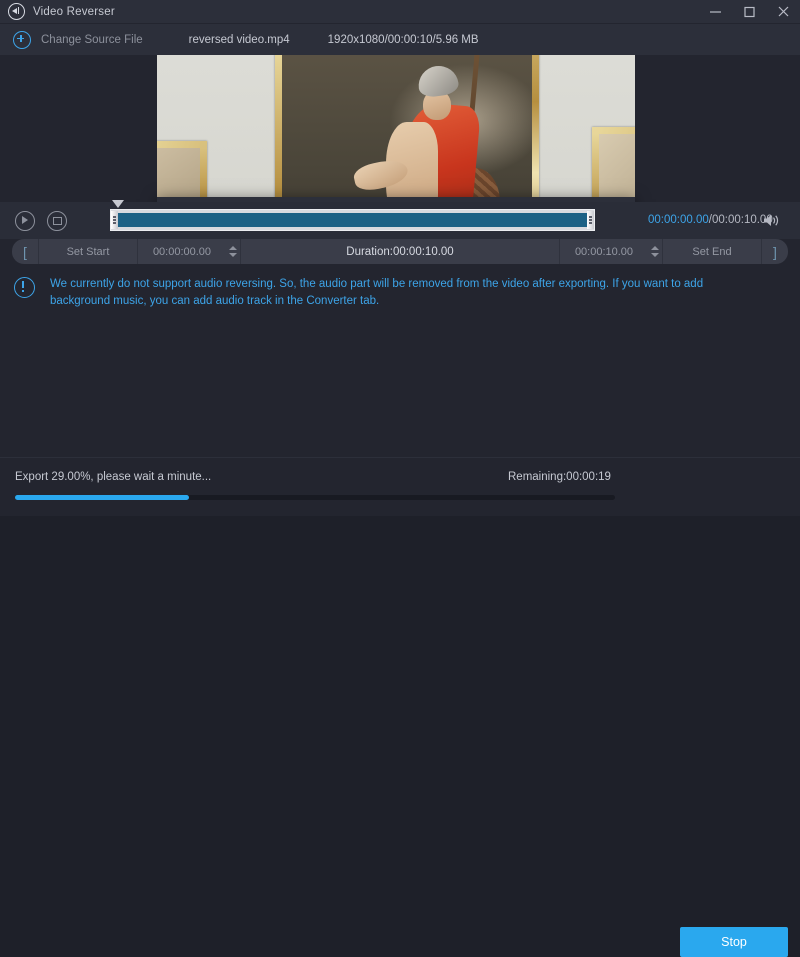  I want to click on end-time-input: 00:00:10.00, so click(604, 252).